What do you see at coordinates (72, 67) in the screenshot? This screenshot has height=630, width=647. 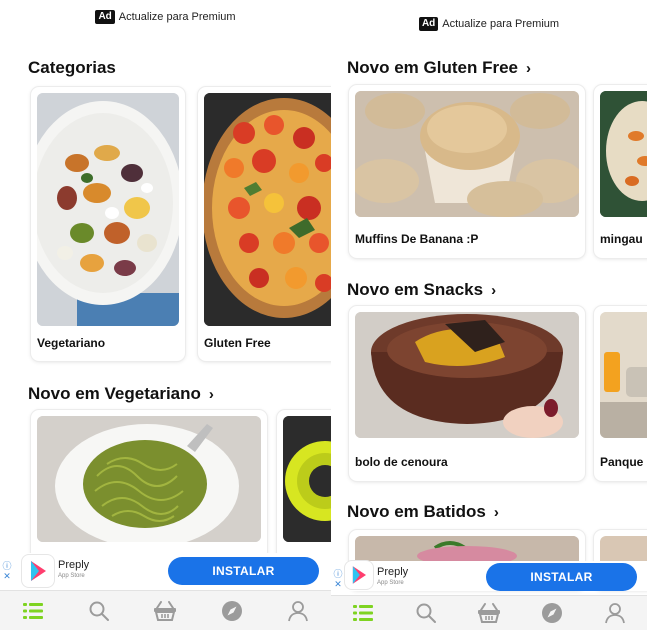 I see `categories-title: Categorias` at bounding box center [72, 67].